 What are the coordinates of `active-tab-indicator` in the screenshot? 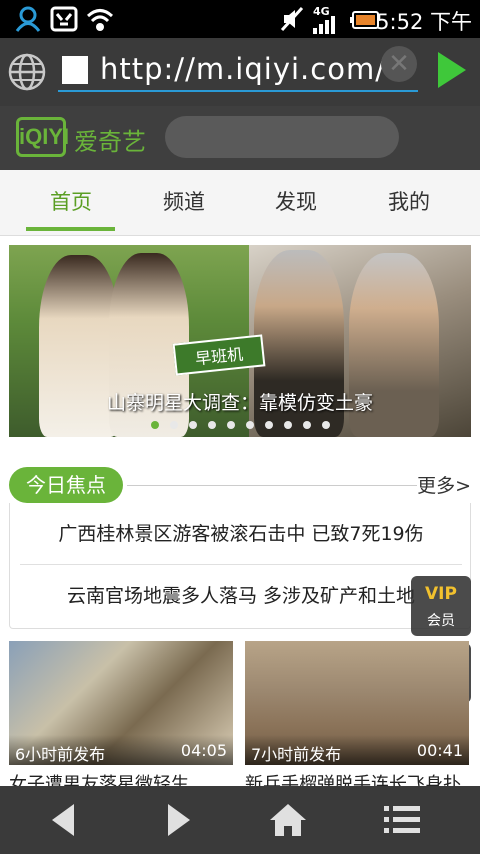 It's located at (70, 229).